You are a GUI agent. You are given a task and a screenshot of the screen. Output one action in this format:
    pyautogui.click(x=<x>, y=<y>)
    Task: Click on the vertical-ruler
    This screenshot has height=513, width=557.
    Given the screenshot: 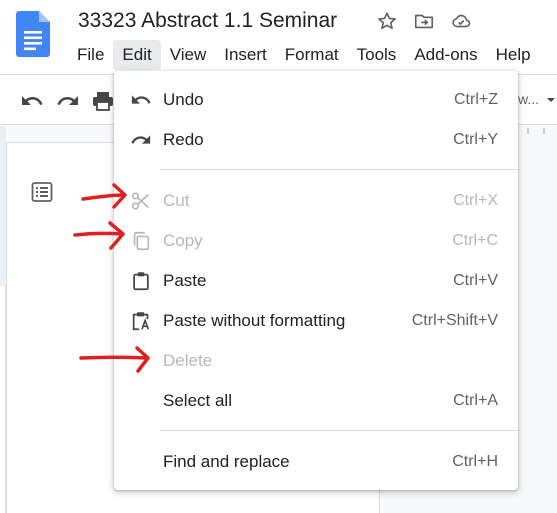 What is the action you would take?
    pyautogui.click(x=3, y=399)
    